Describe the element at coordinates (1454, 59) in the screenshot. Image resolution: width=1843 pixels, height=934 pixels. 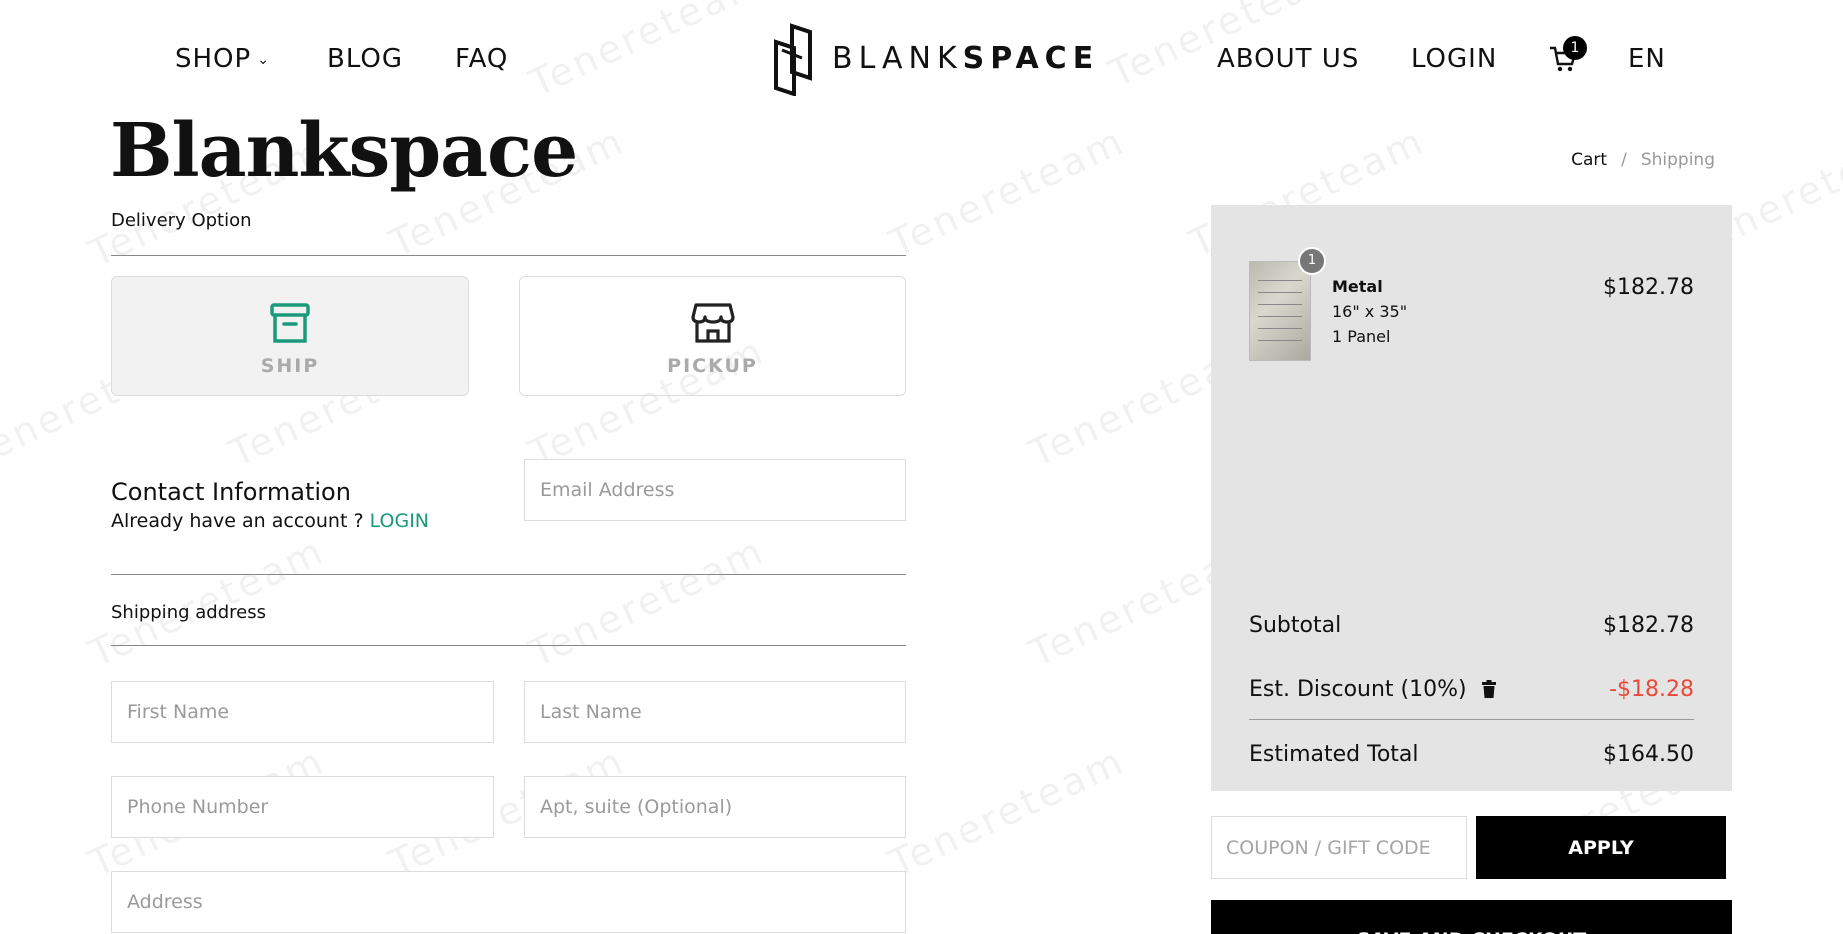
I see `nav-login: LOGIN` at that location.